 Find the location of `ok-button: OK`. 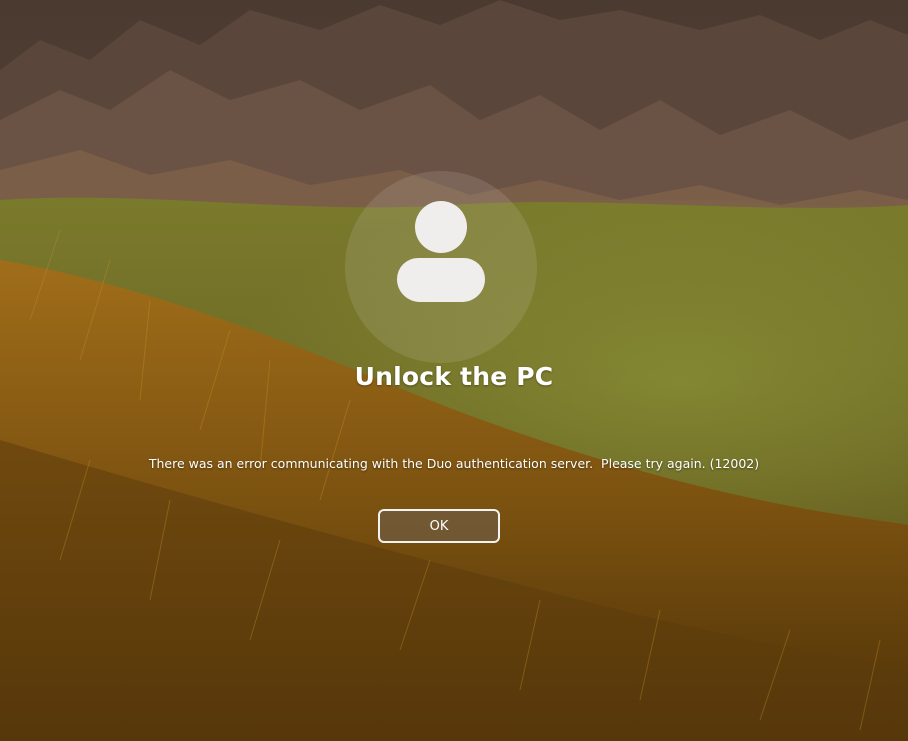

ok-button: OK is located at coordinates (439, 526).